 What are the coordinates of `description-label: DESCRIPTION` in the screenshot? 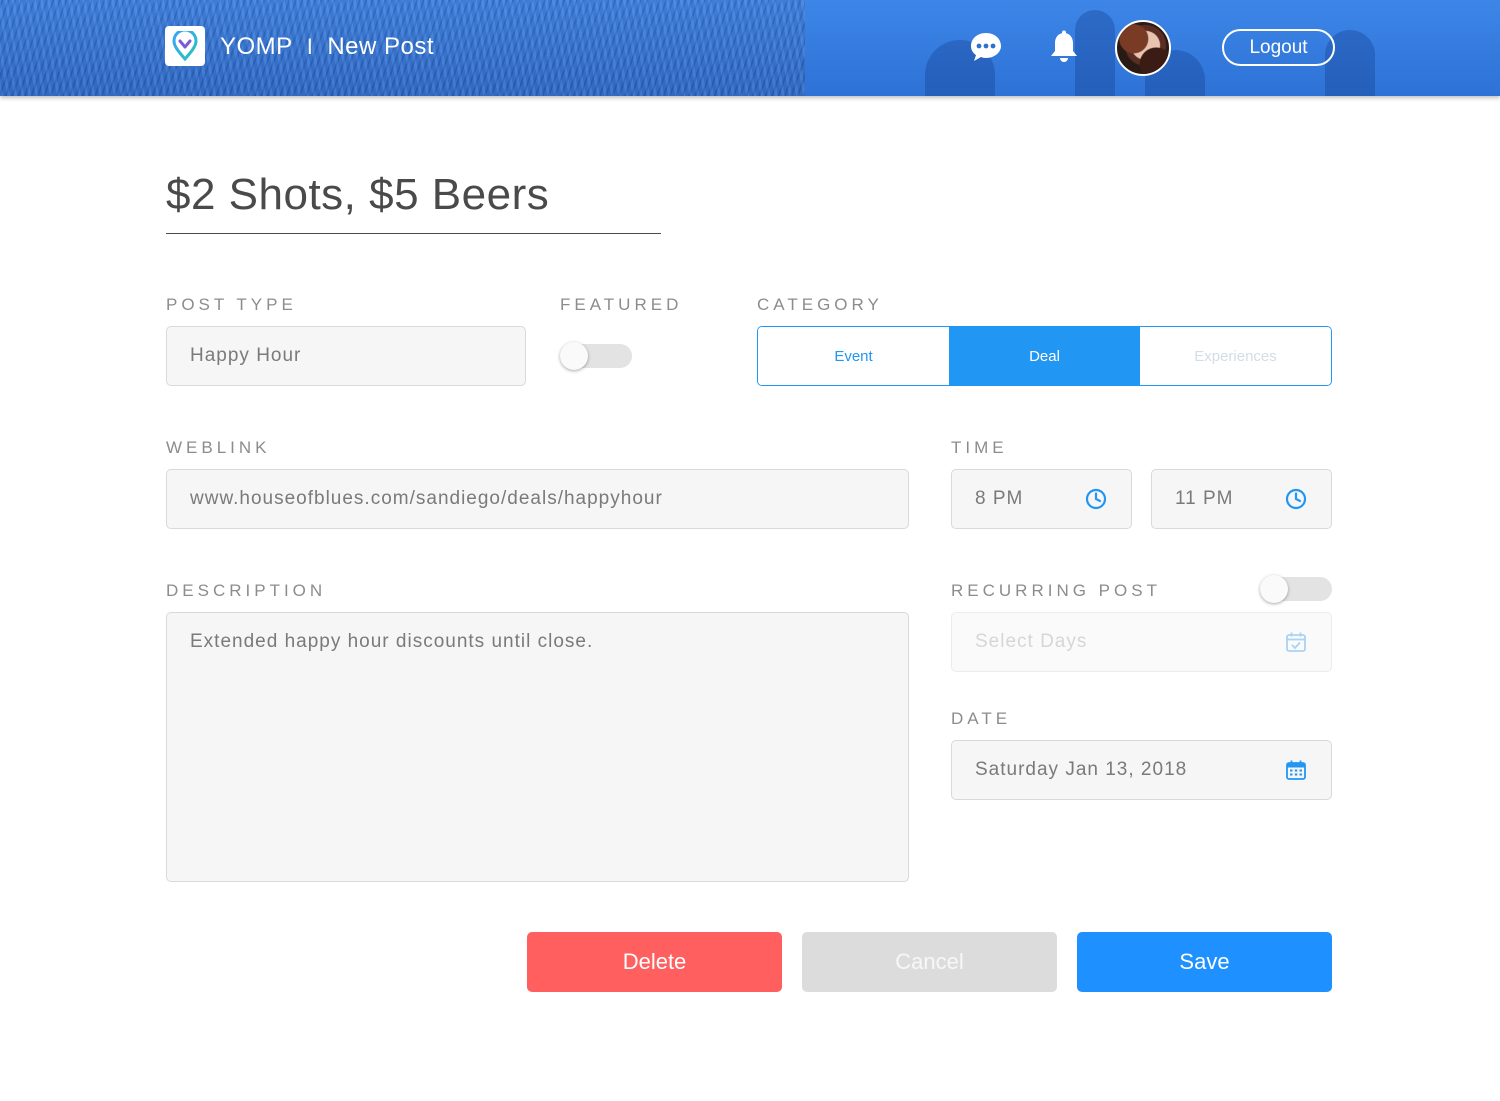 It's located at (246, 590).